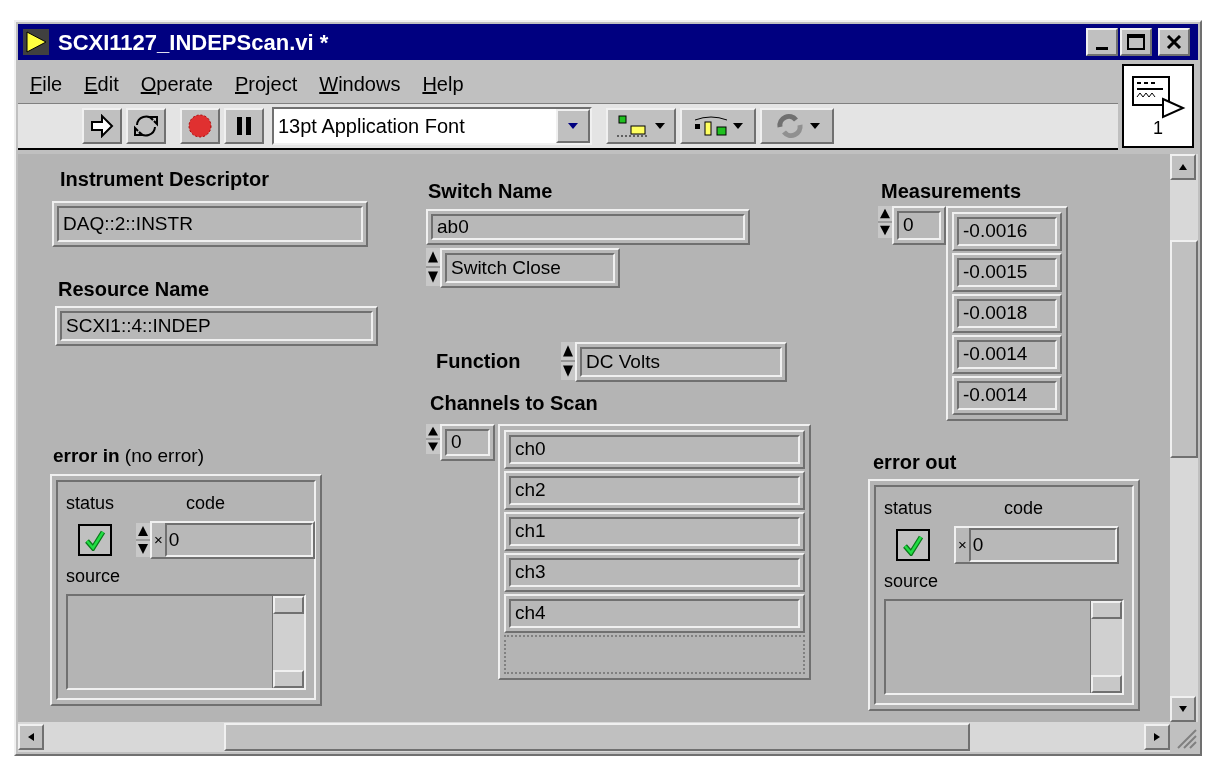 Image resolution: width=1217 pixels, height=766 pixels. Describe the element at coordinates (31, 737) in the screenshot. I see `scroll-left-button` at that location.